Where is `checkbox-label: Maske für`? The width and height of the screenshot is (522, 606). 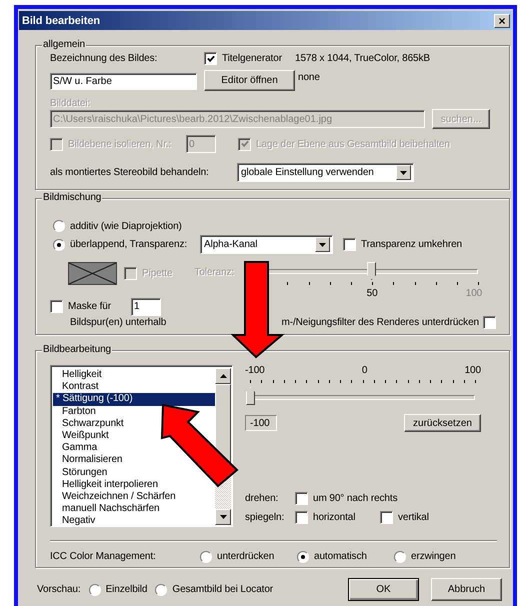 checkbox-label: Maske für is located at coordinates (90, 306).